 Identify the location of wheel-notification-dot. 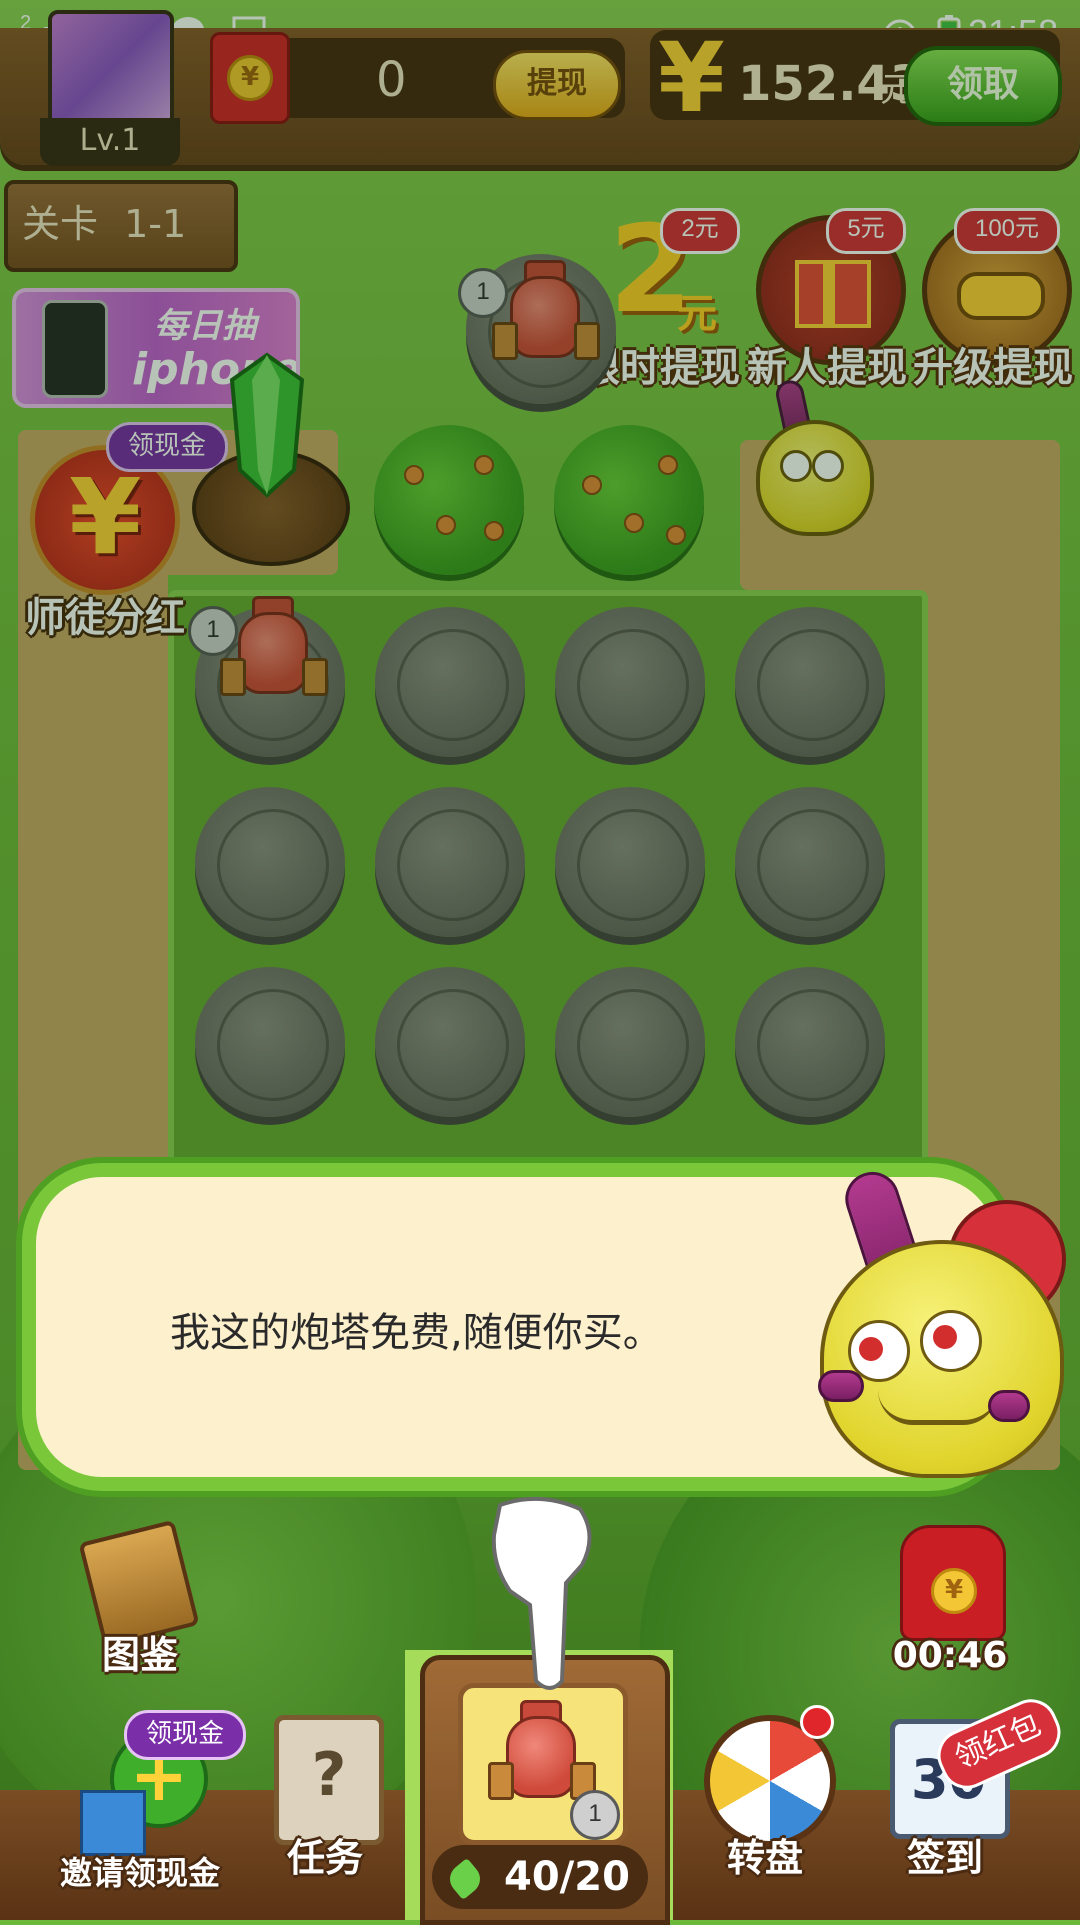
(817, 1722).